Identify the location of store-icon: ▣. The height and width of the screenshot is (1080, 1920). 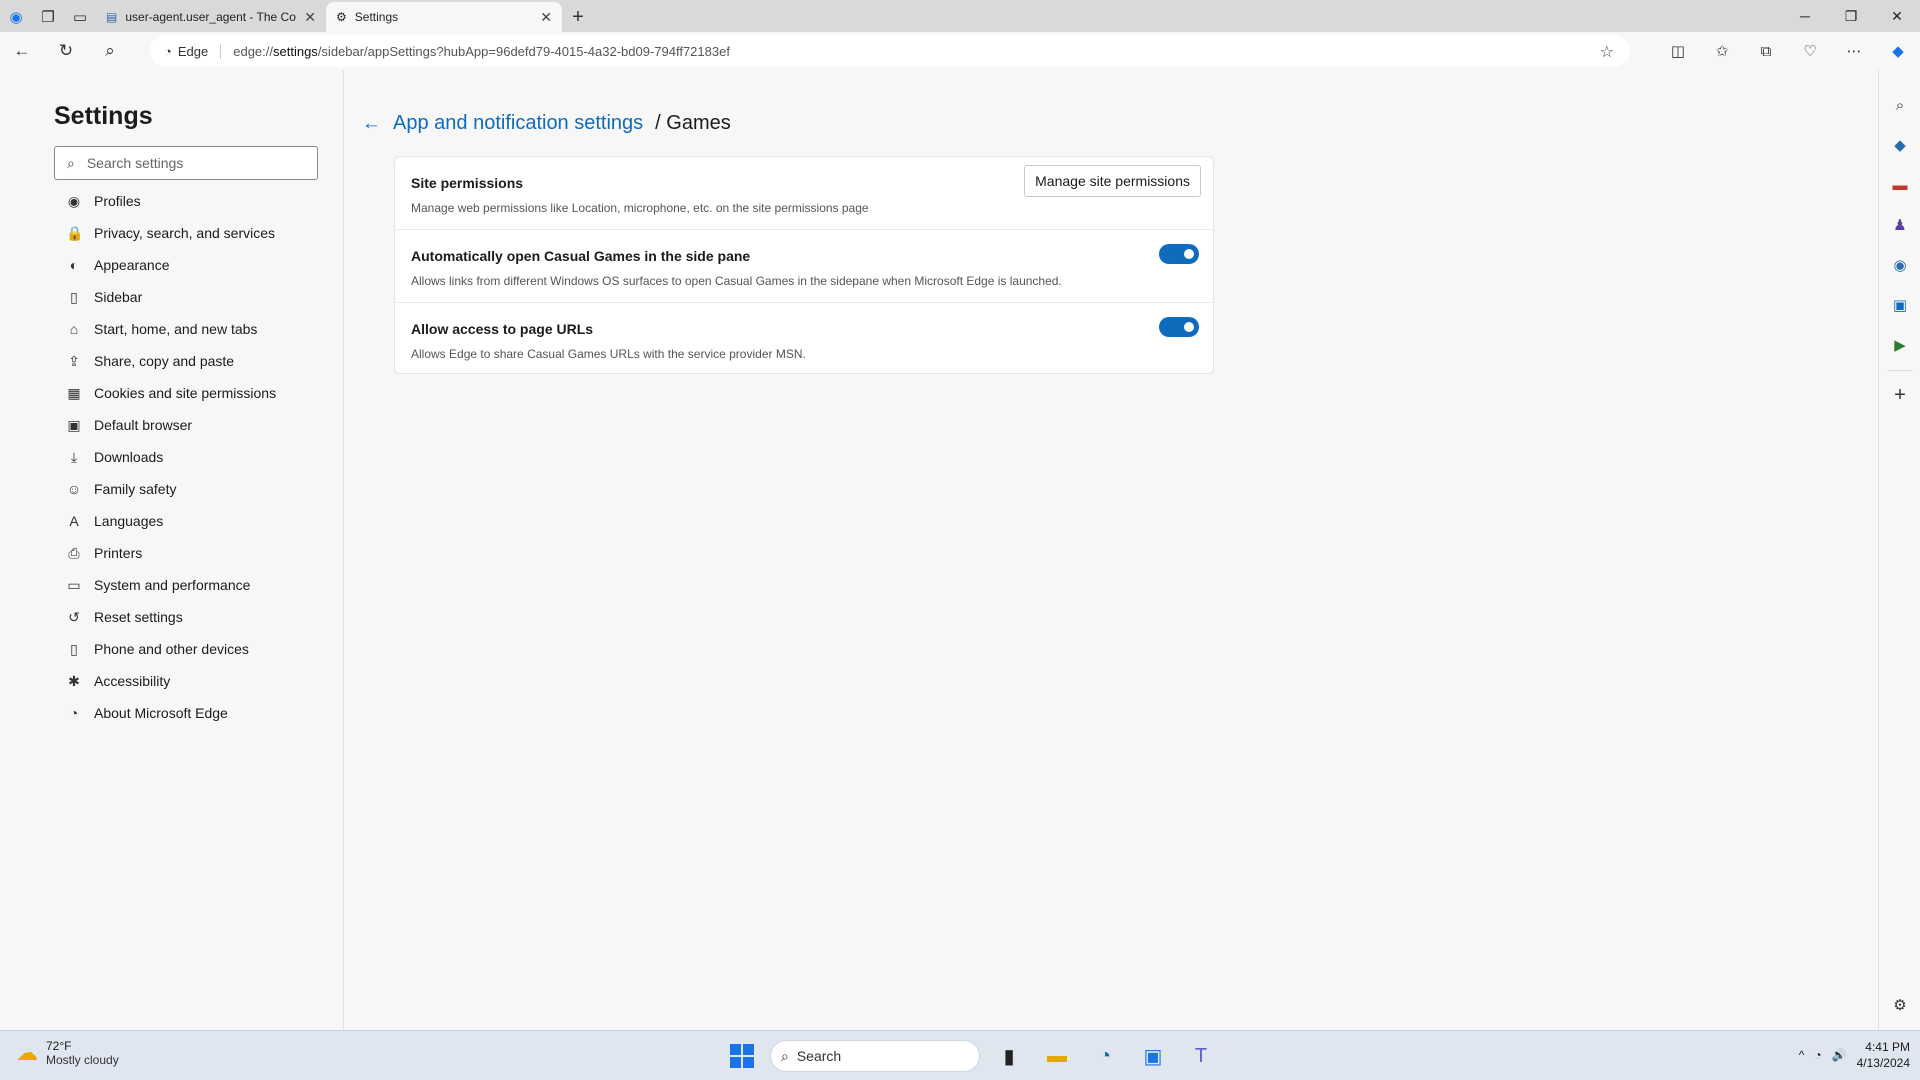
(1153, 1056).